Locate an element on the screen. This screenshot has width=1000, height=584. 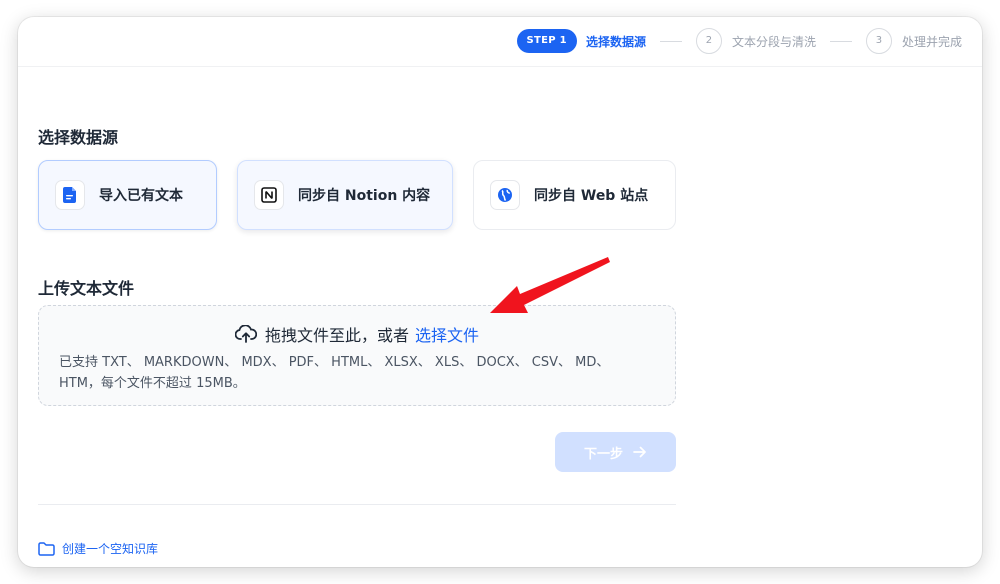
document-icon is located at coordinates (70, 195).